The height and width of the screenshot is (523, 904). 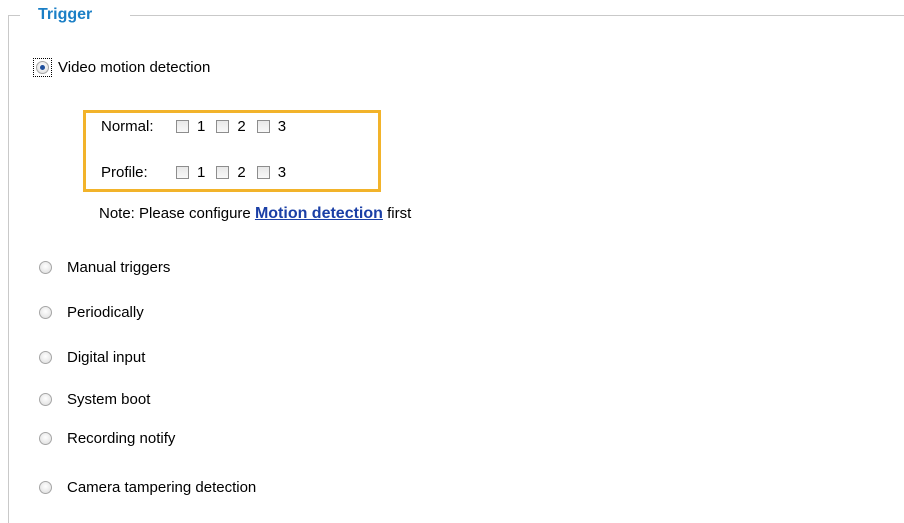 I want to click on profile-window-2-label: 2, so click(x=241, y=172).